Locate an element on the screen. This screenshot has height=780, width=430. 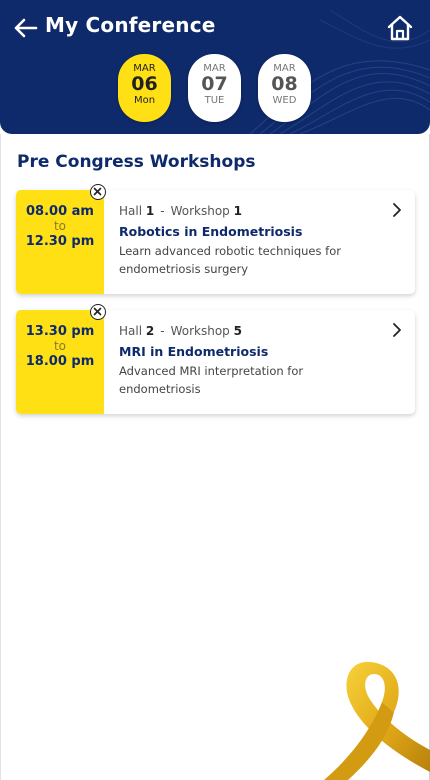
session-end-time: 12.30 pm is located at coordinates (60, 241).